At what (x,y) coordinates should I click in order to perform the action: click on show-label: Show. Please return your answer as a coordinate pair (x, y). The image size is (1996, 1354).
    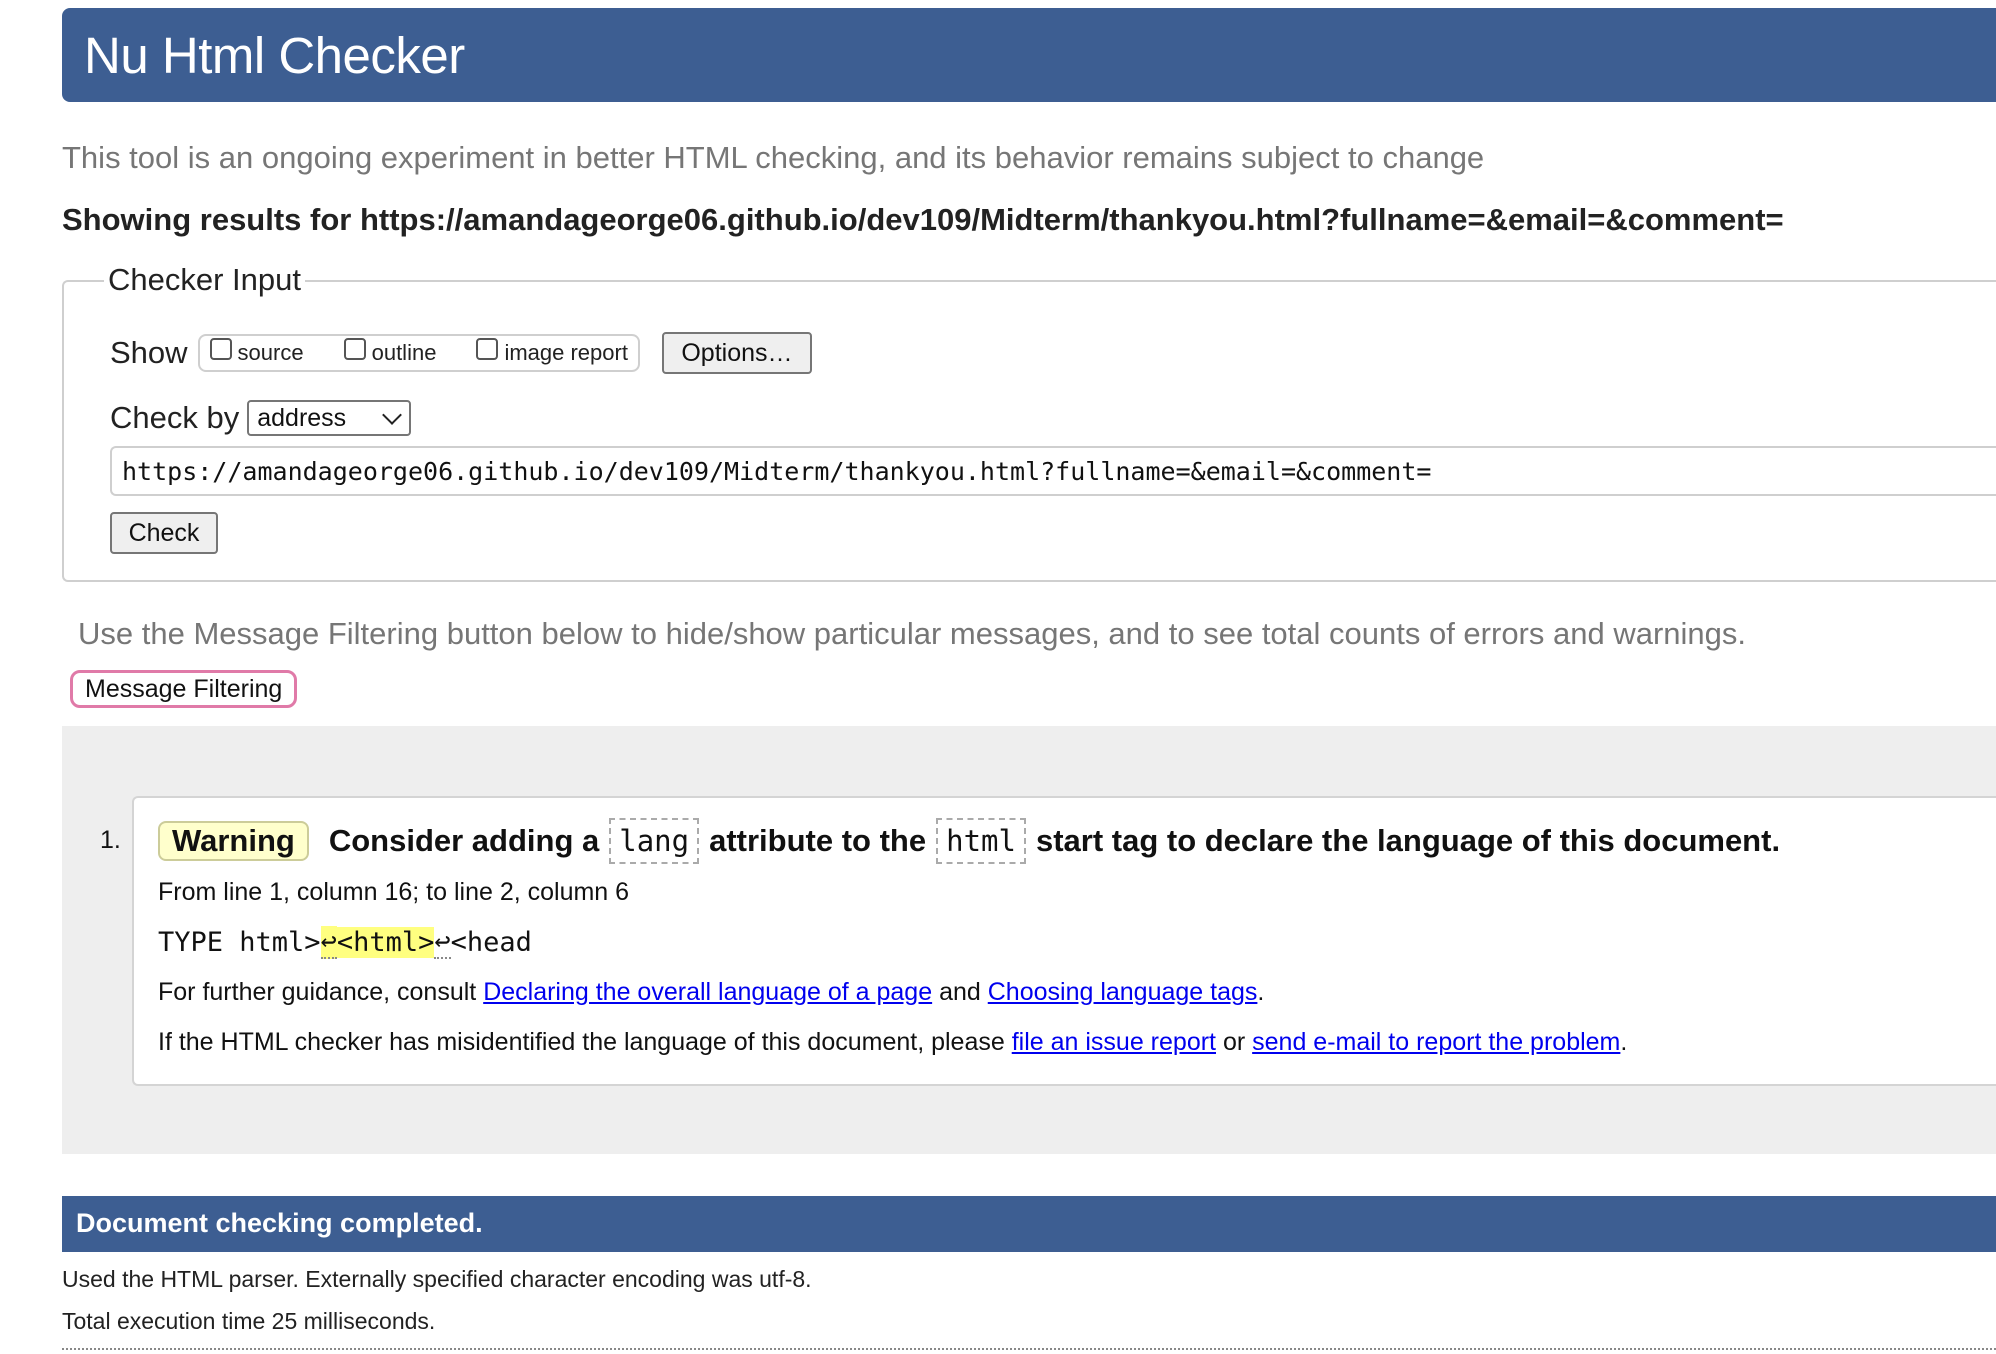
    Looking at the image, I should click on (149, 352).